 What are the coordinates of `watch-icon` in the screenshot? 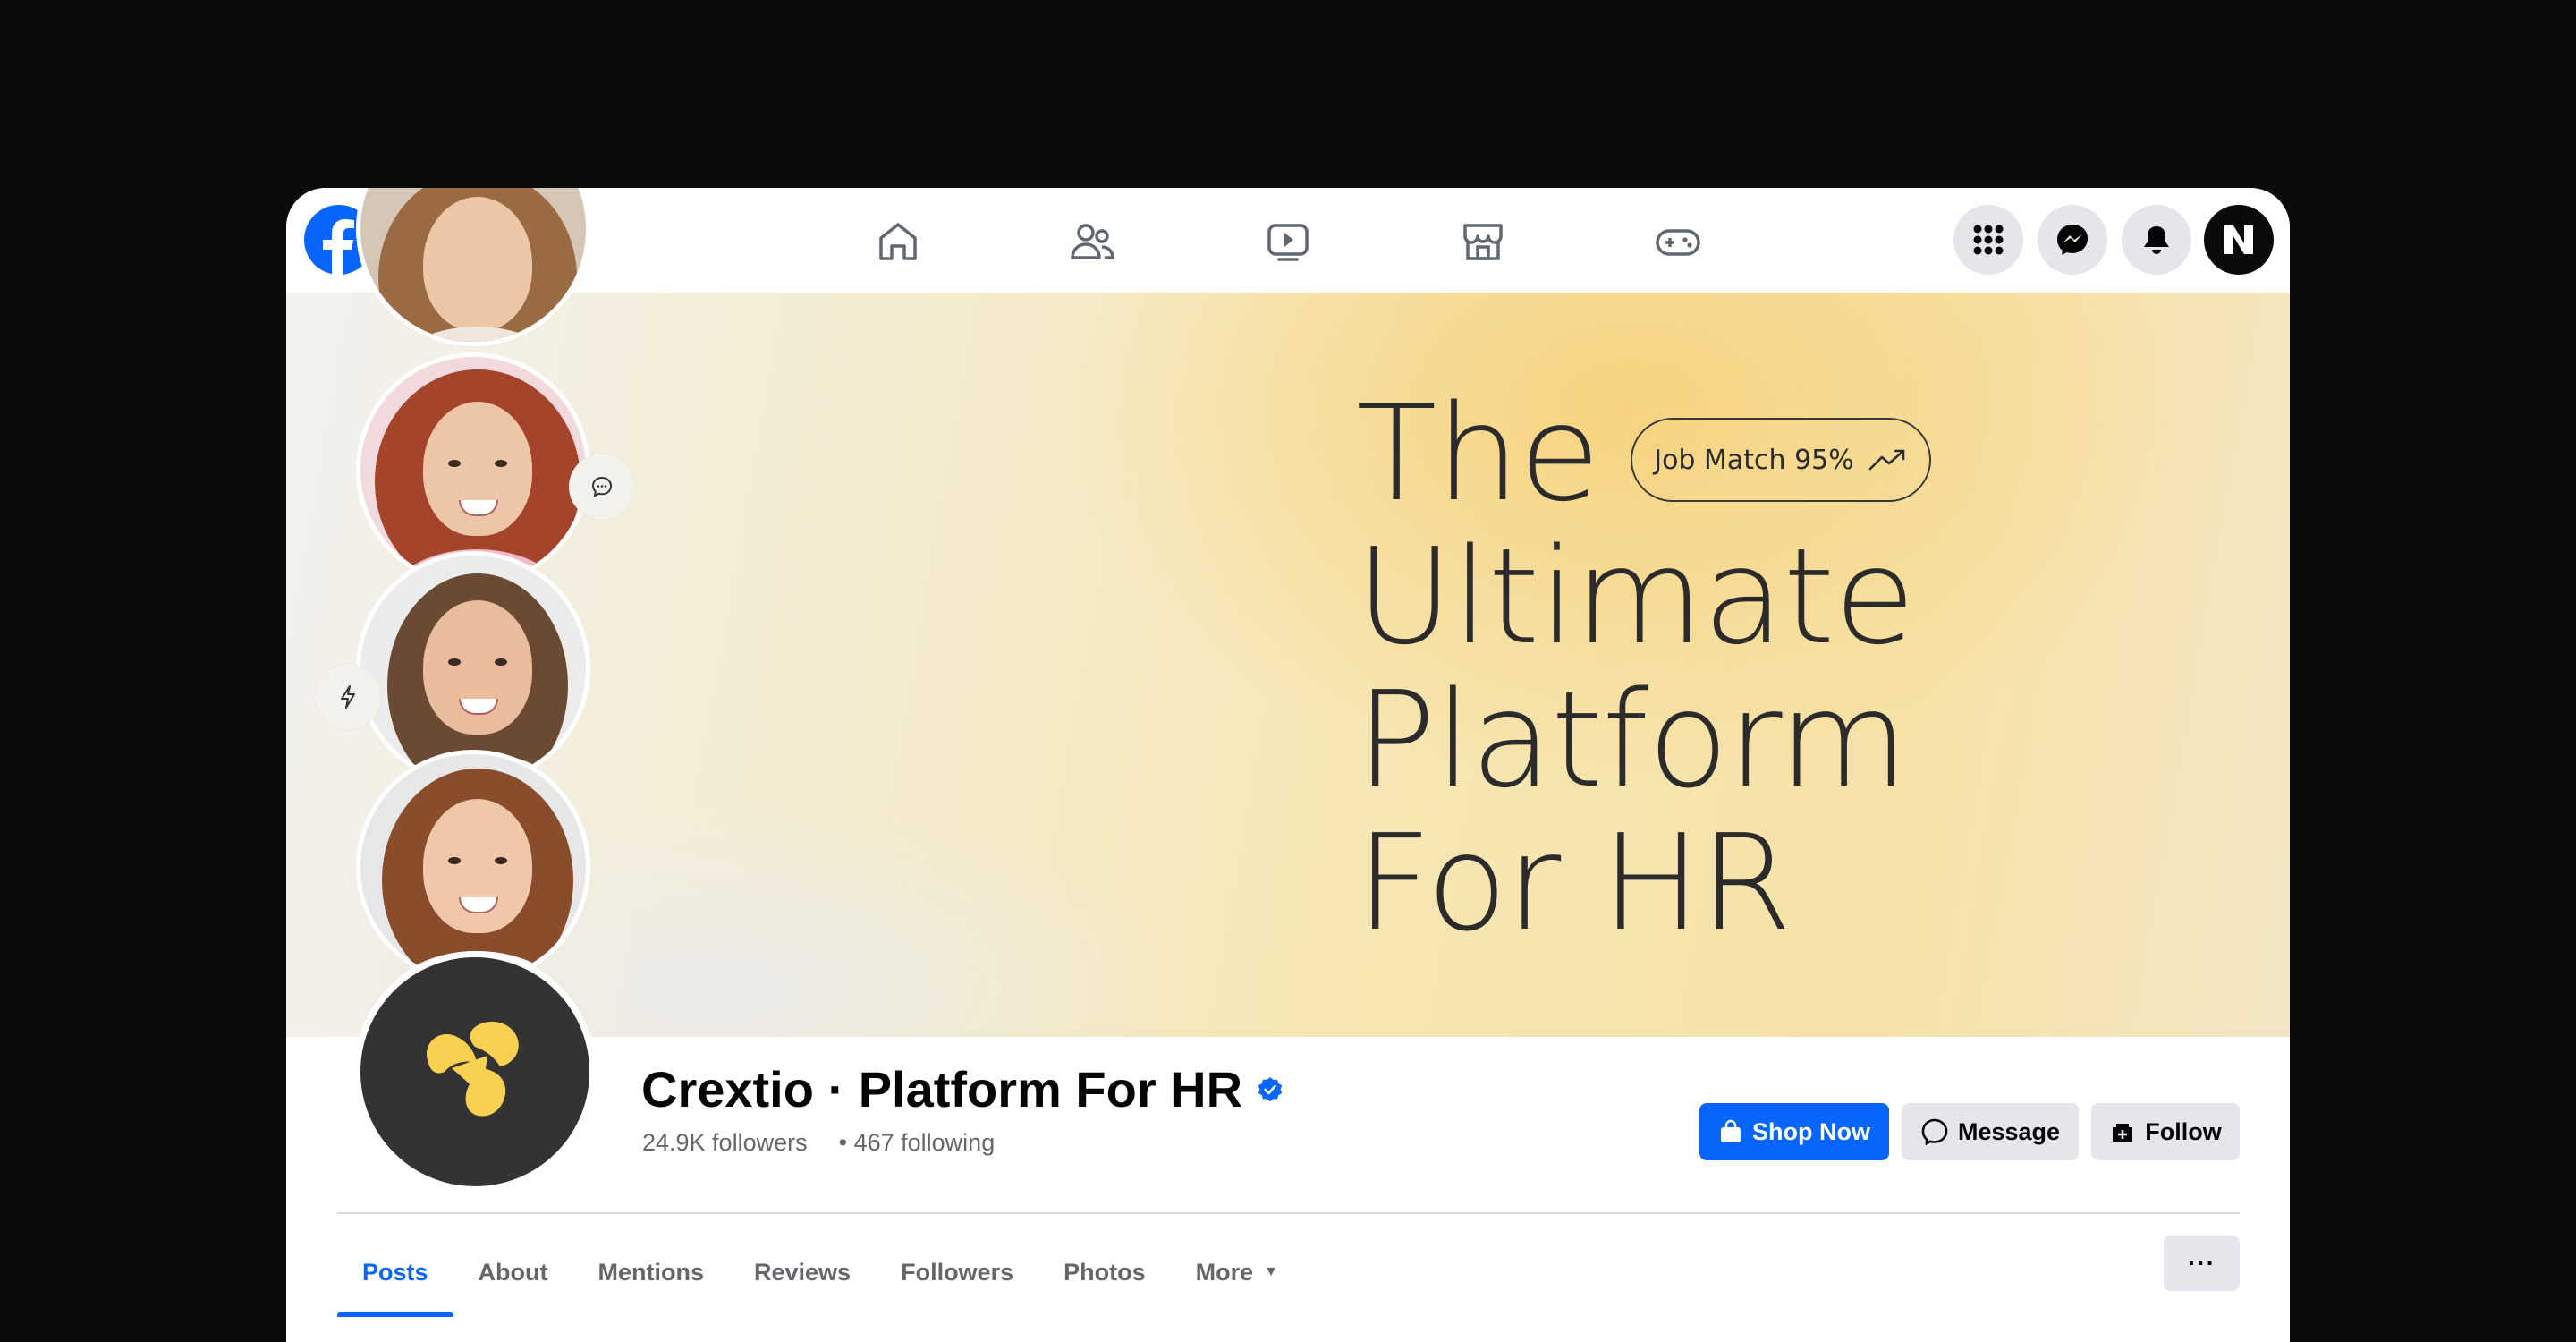 It's located at (1288, 242).